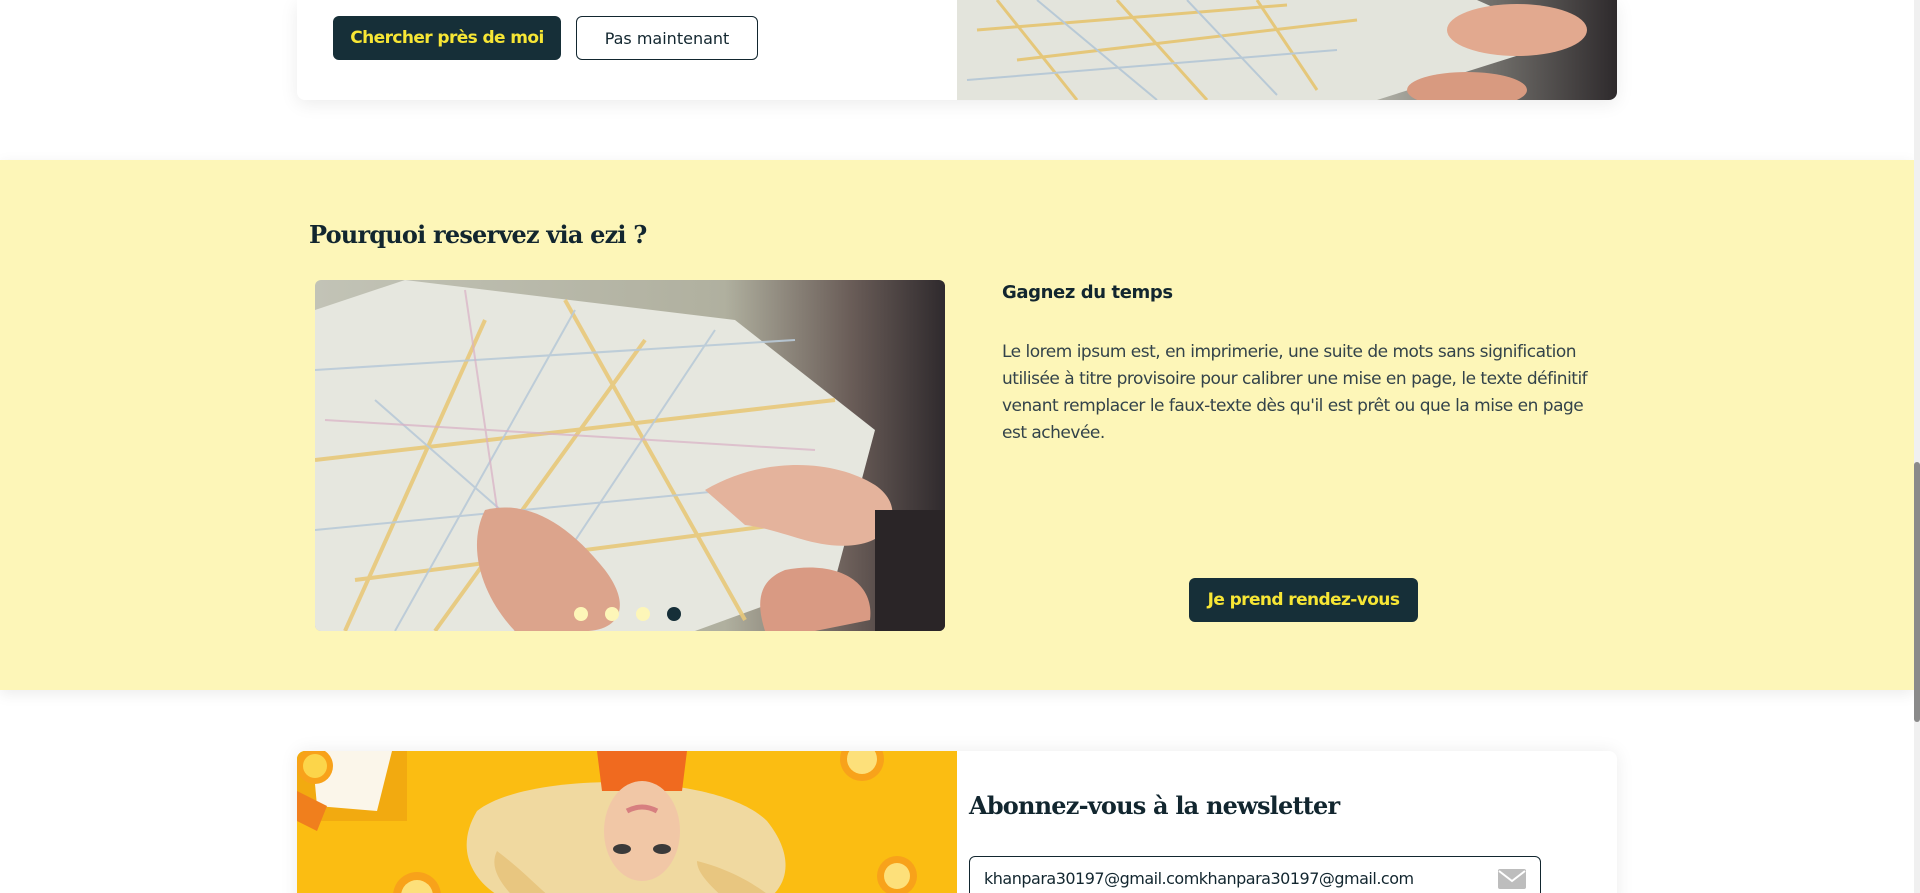 This screenshot has width=1920, height=893. Describe the element at coordinates (1303, 600) in the screenshot. I see `book-appointment-button: Je prend rendez-vous` at that location.